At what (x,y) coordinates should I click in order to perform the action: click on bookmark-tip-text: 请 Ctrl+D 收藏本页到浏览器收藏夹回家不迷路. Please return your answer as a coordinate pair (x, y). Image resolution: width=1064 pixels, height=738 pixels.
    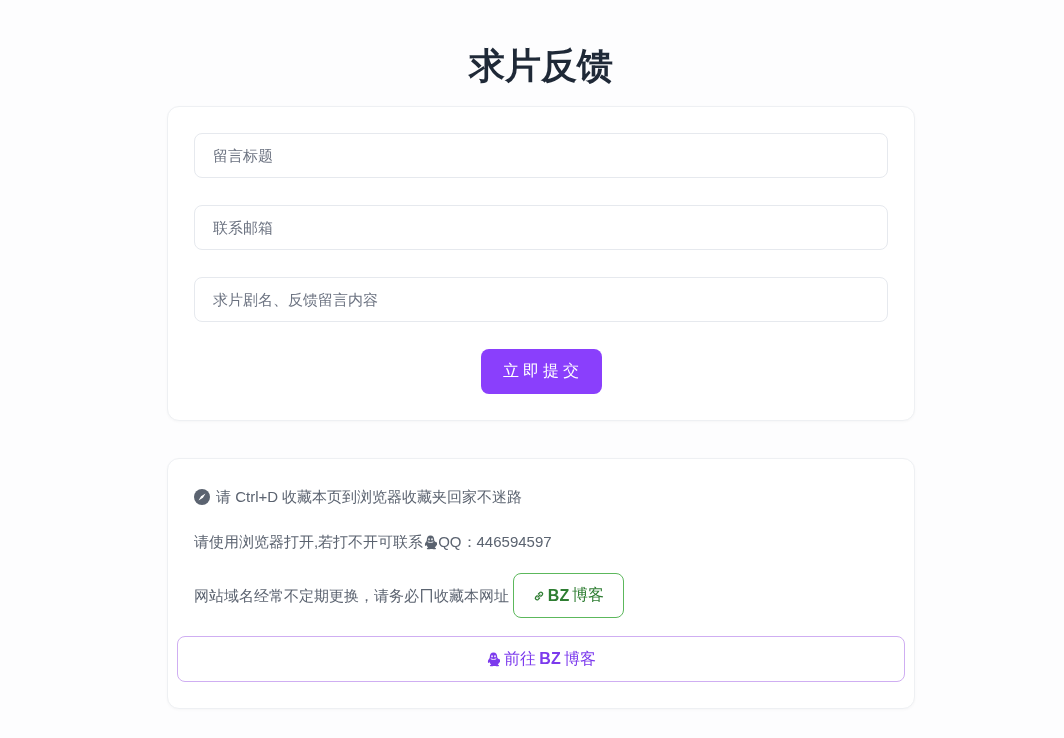
    Looking at the image, I should click on (369, 497).